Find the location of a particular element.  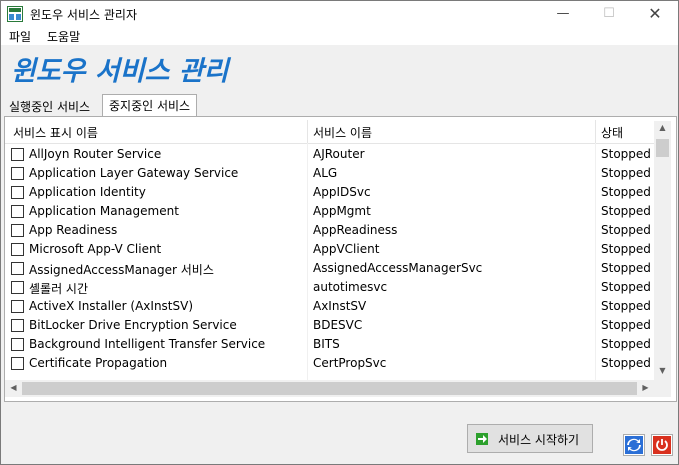

table-row: App Readiness AppReadiness Stopped is located at coordinates (331, 230).